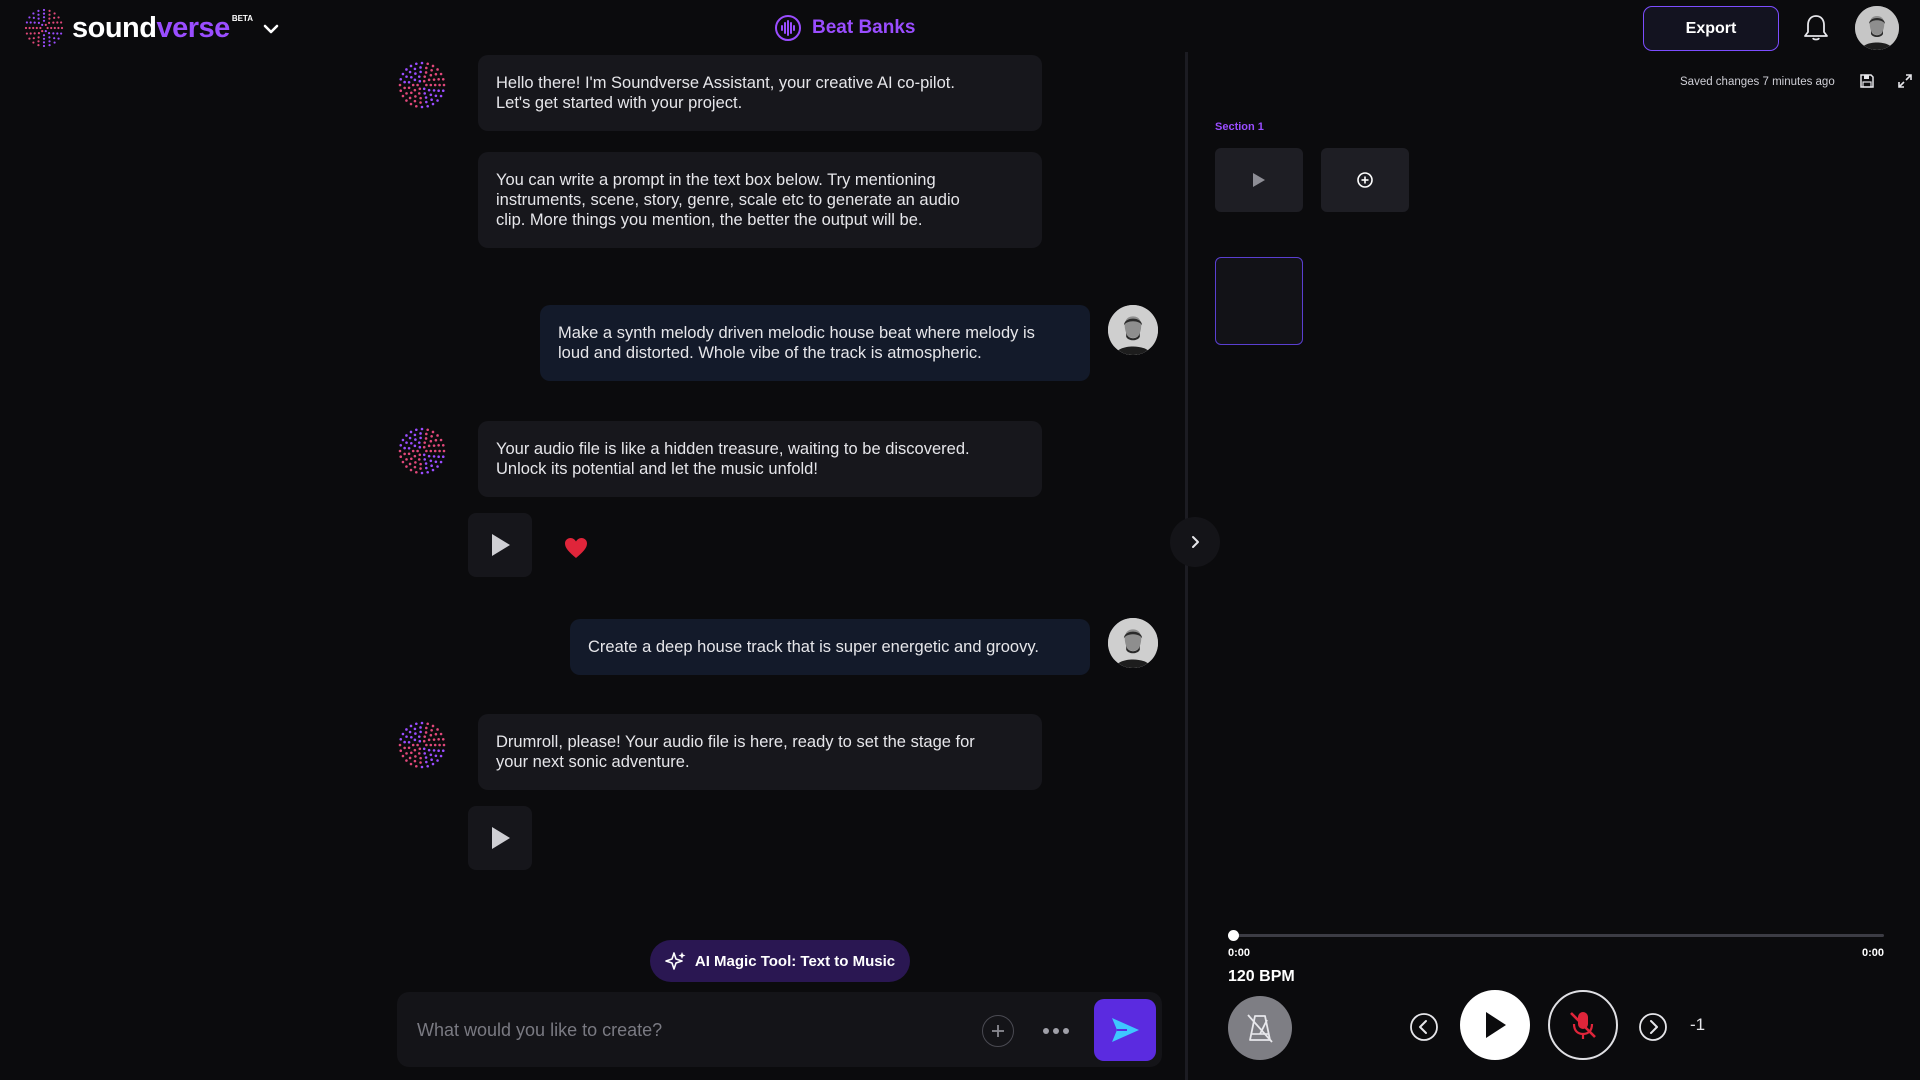  I want to click on project-title: Beat Banks, so click(864, 27).